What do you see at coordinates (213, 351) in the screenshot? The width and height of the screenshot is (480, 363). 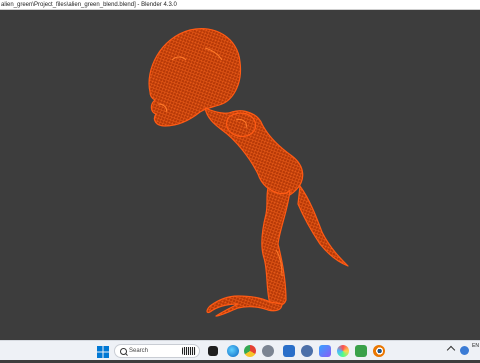 I see `task-view-icon` at bounding box center [213, 351].